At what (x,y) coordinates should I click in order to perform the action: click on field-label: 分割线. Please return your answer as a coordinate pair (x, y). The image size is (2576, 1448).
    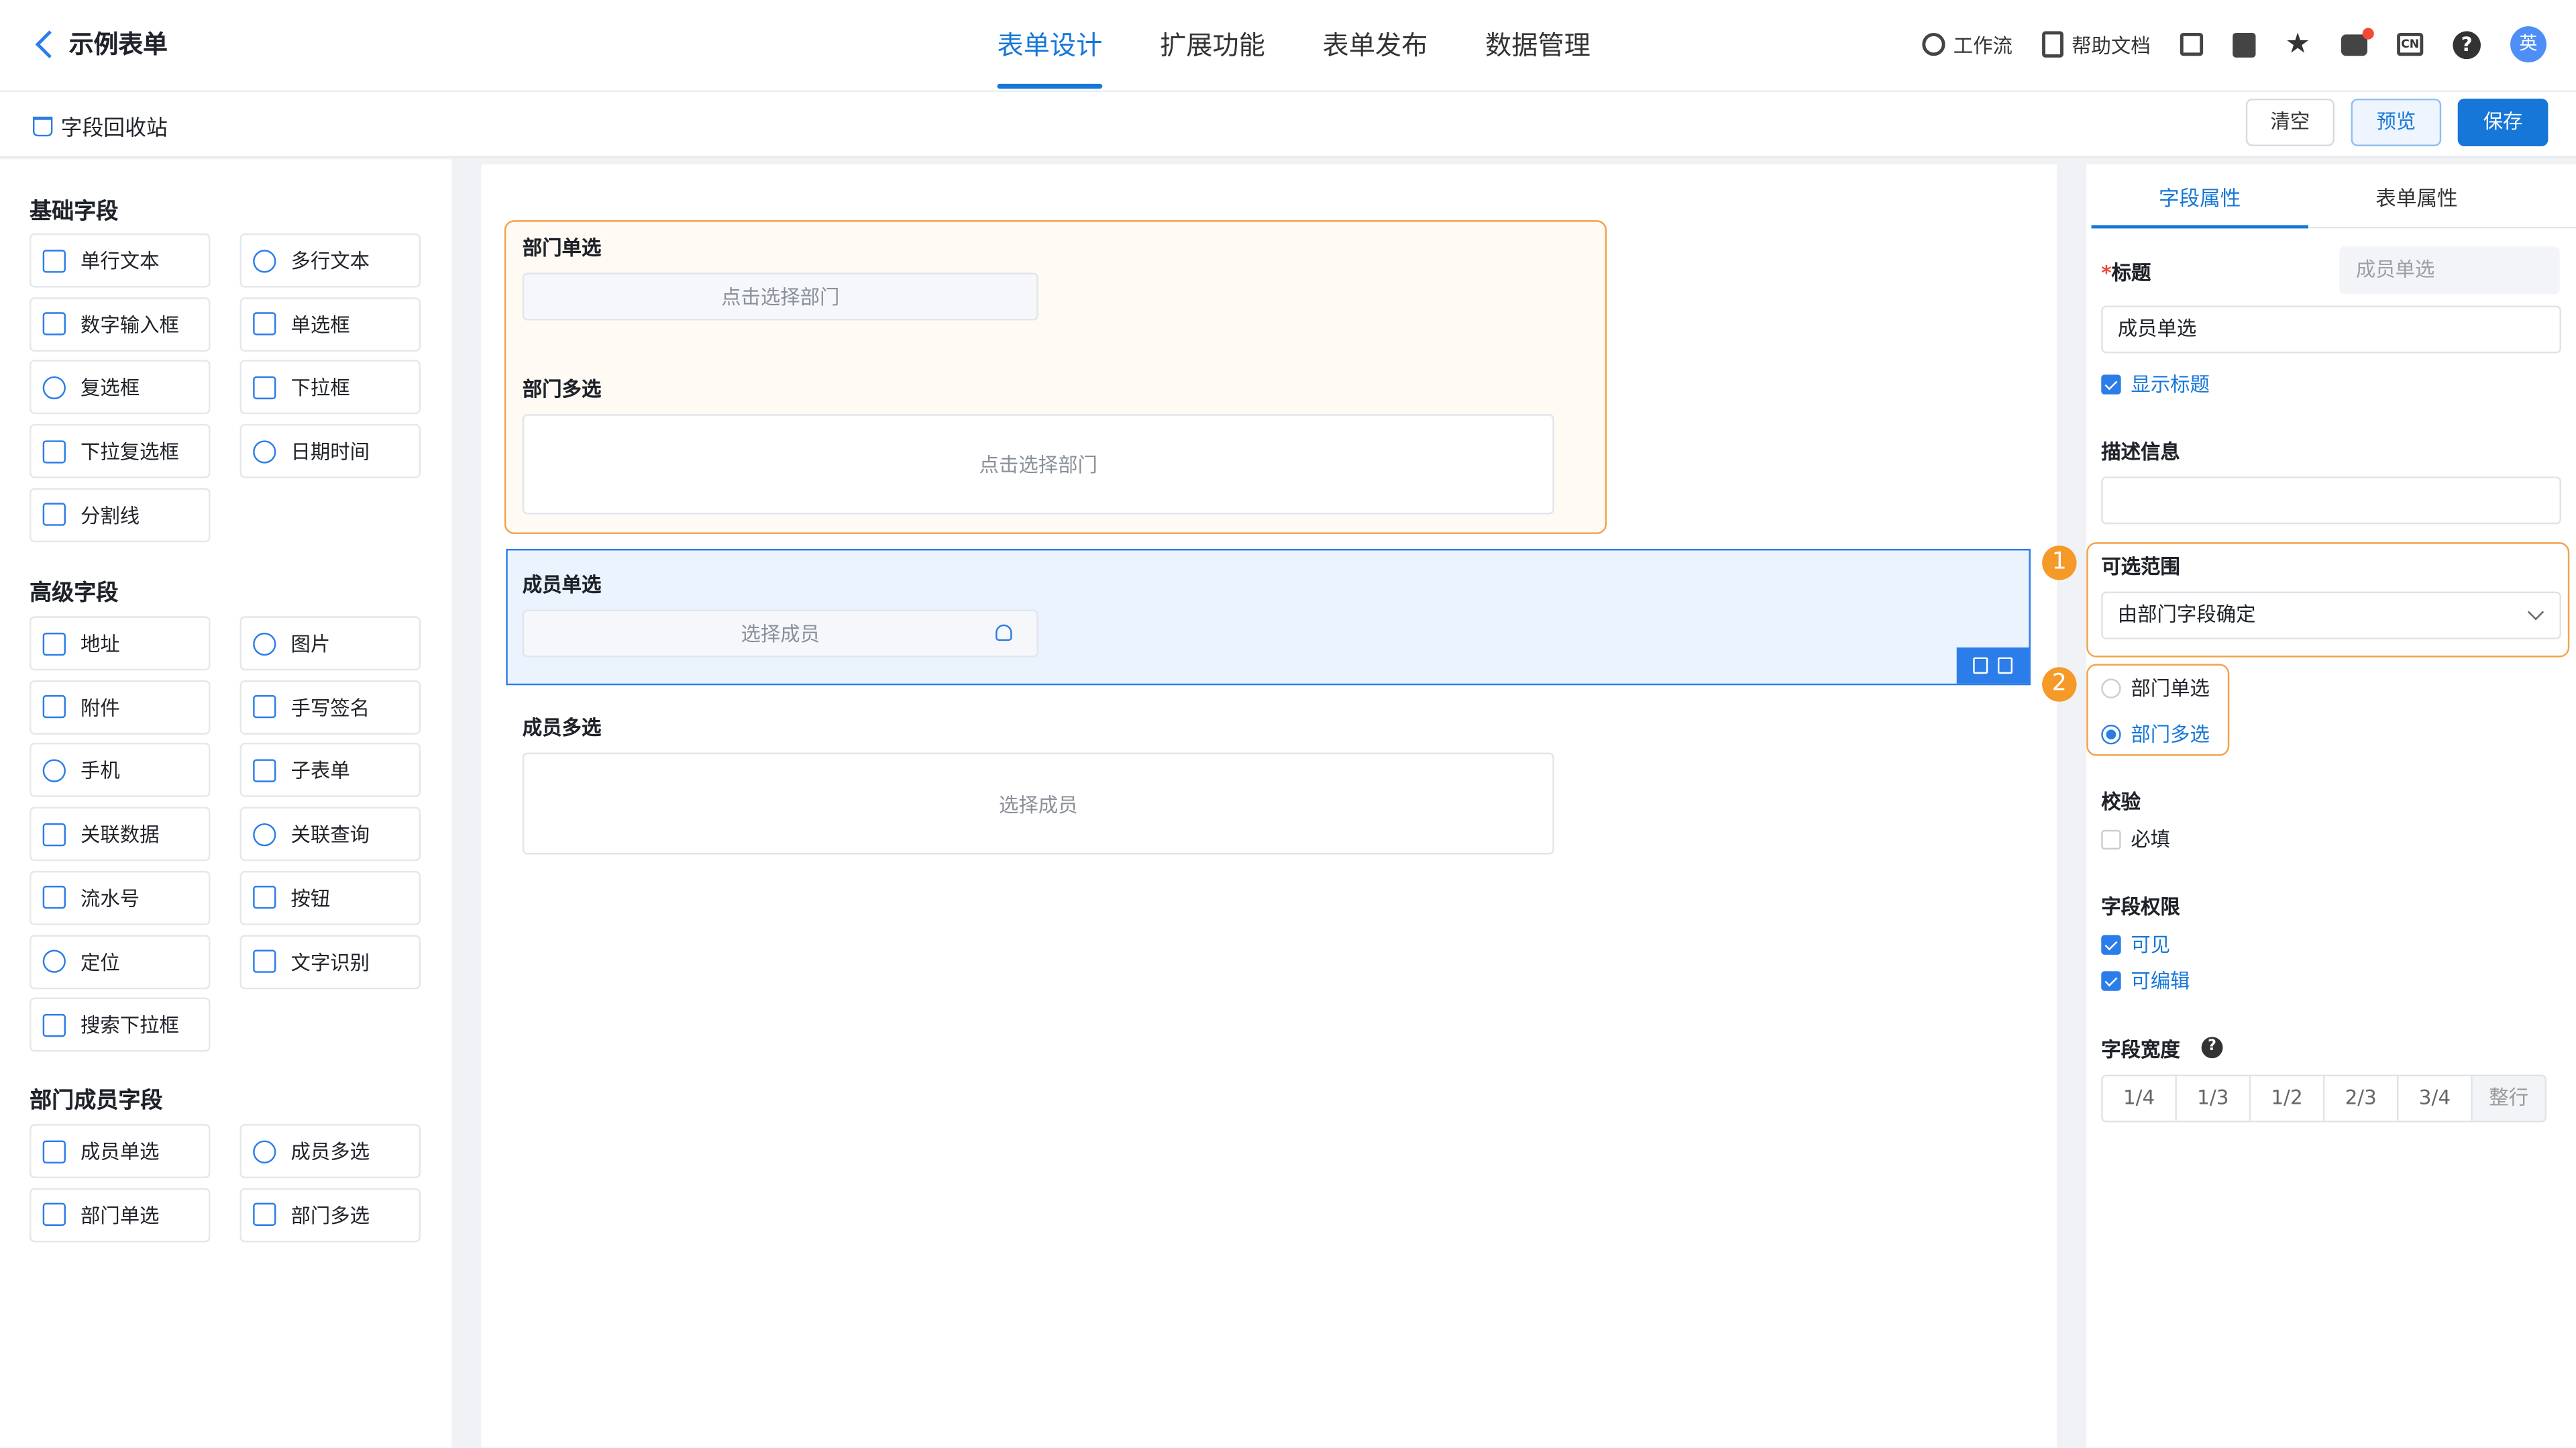
    Looking at the image, I should click on (110, 515).